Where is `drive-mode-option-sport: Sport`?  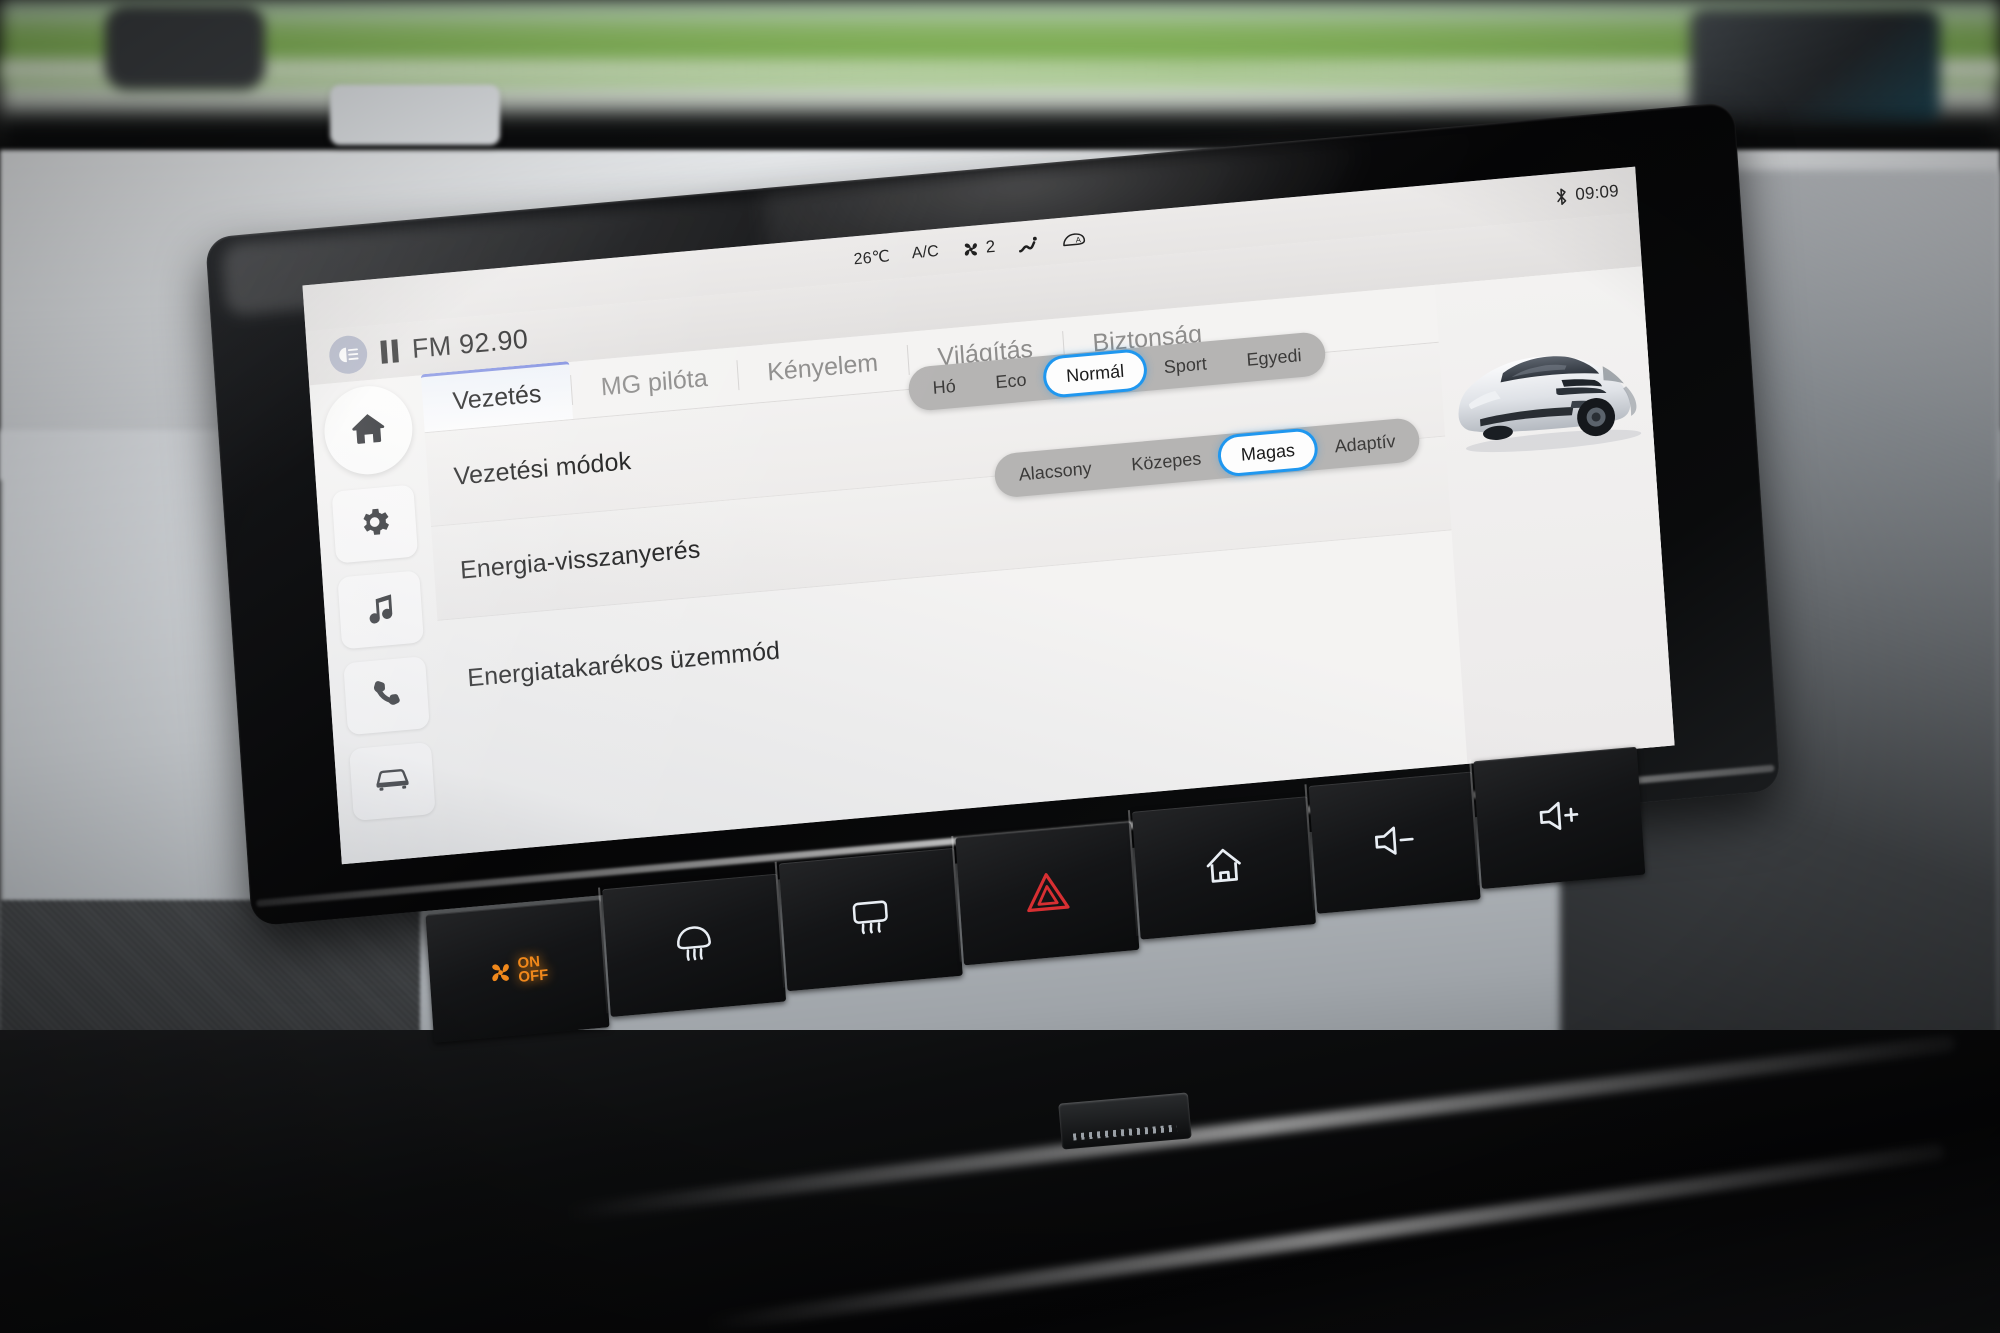 drive-mode-option-sport: Sport is located at coordinates (1185, 365).